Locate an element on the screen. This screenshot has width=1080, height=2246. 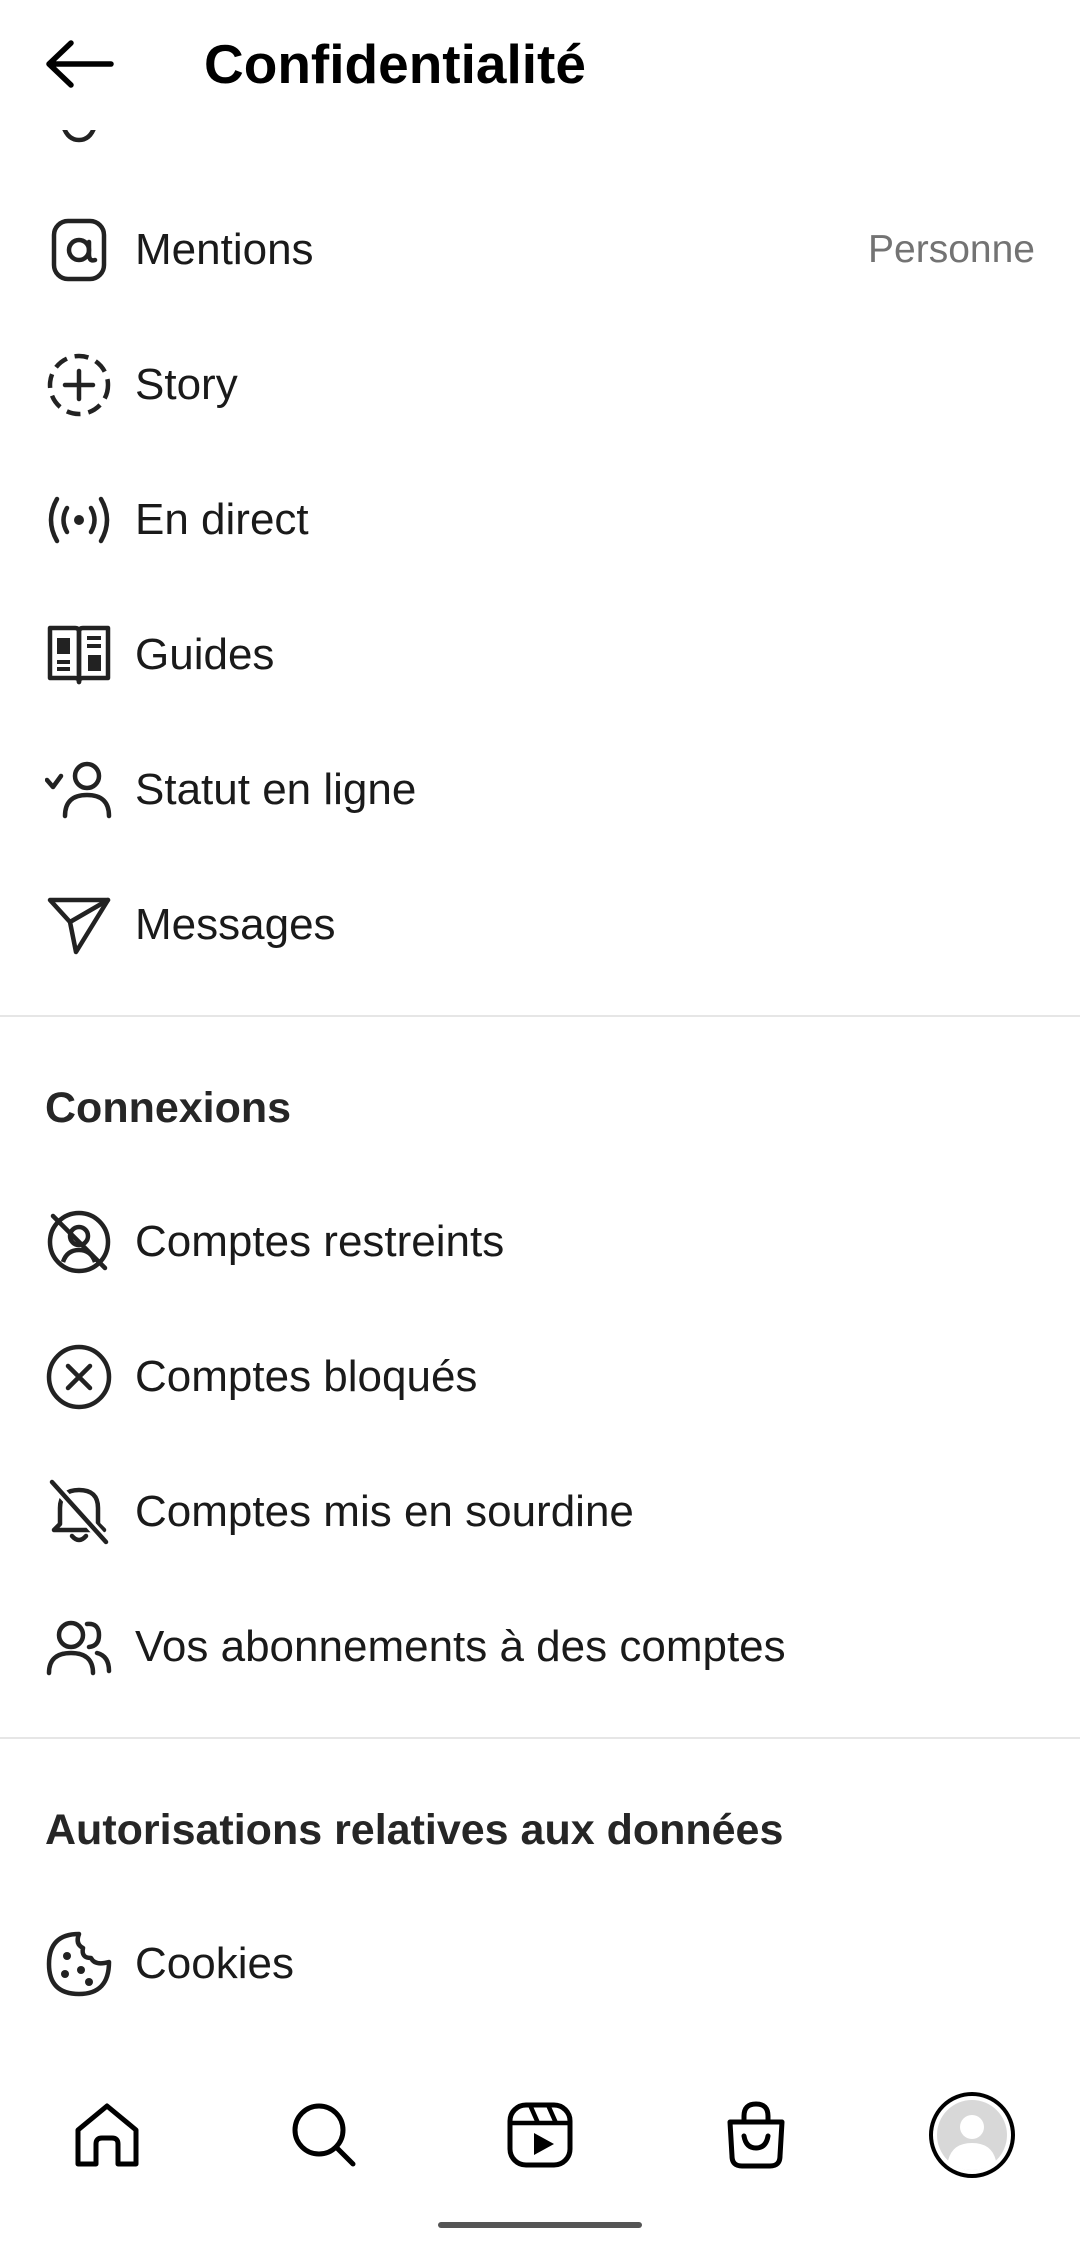
reels-icon is located at coordinates (540, 2135).